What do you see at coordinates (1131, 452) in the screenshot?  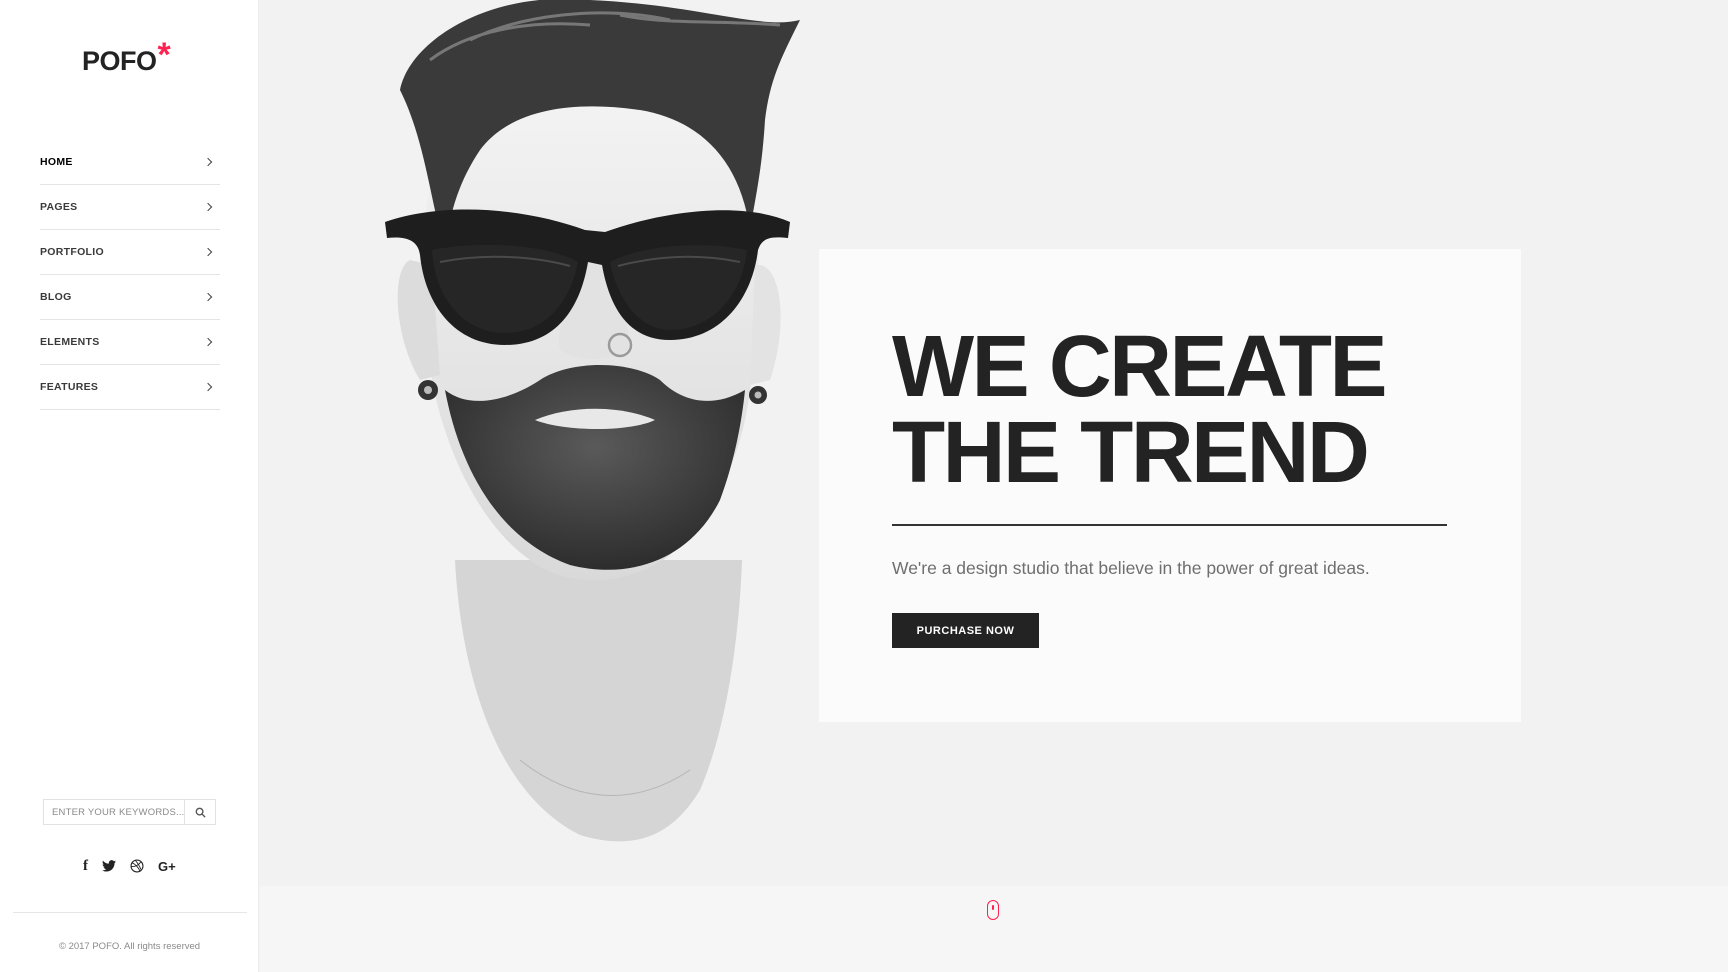 I see `hero-headline-line-2: THE TREND` at bounding box center [1131, 452].